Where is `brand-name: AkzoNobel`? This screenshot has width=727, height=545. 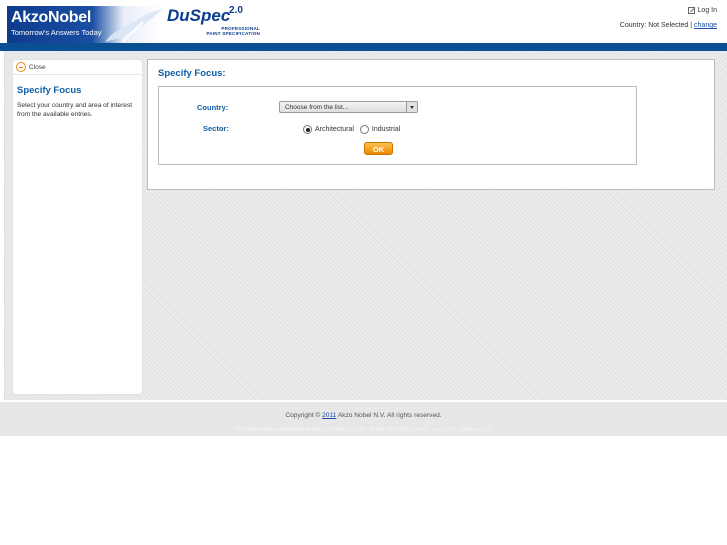 brand-name: AkzoNobel is located at coordinates (51, 17).